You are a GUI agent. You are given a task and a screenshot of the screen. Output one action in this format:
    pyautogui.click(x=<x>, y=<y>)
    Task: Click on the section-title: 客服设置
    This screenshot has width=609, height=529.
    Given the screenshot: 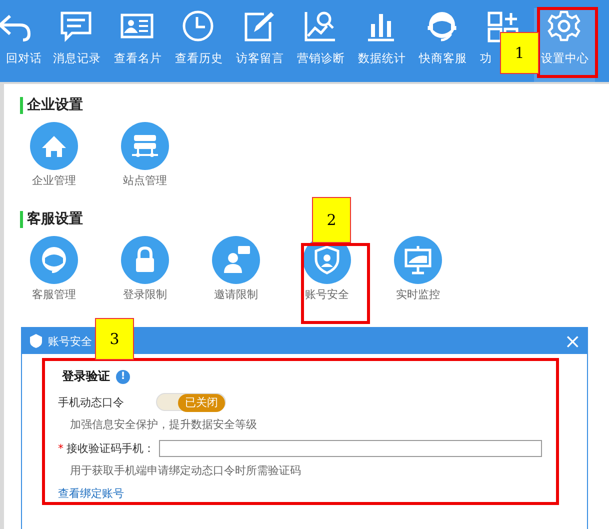 What is the action you would take?
    pyautogui.click(x=55, y=219)
    